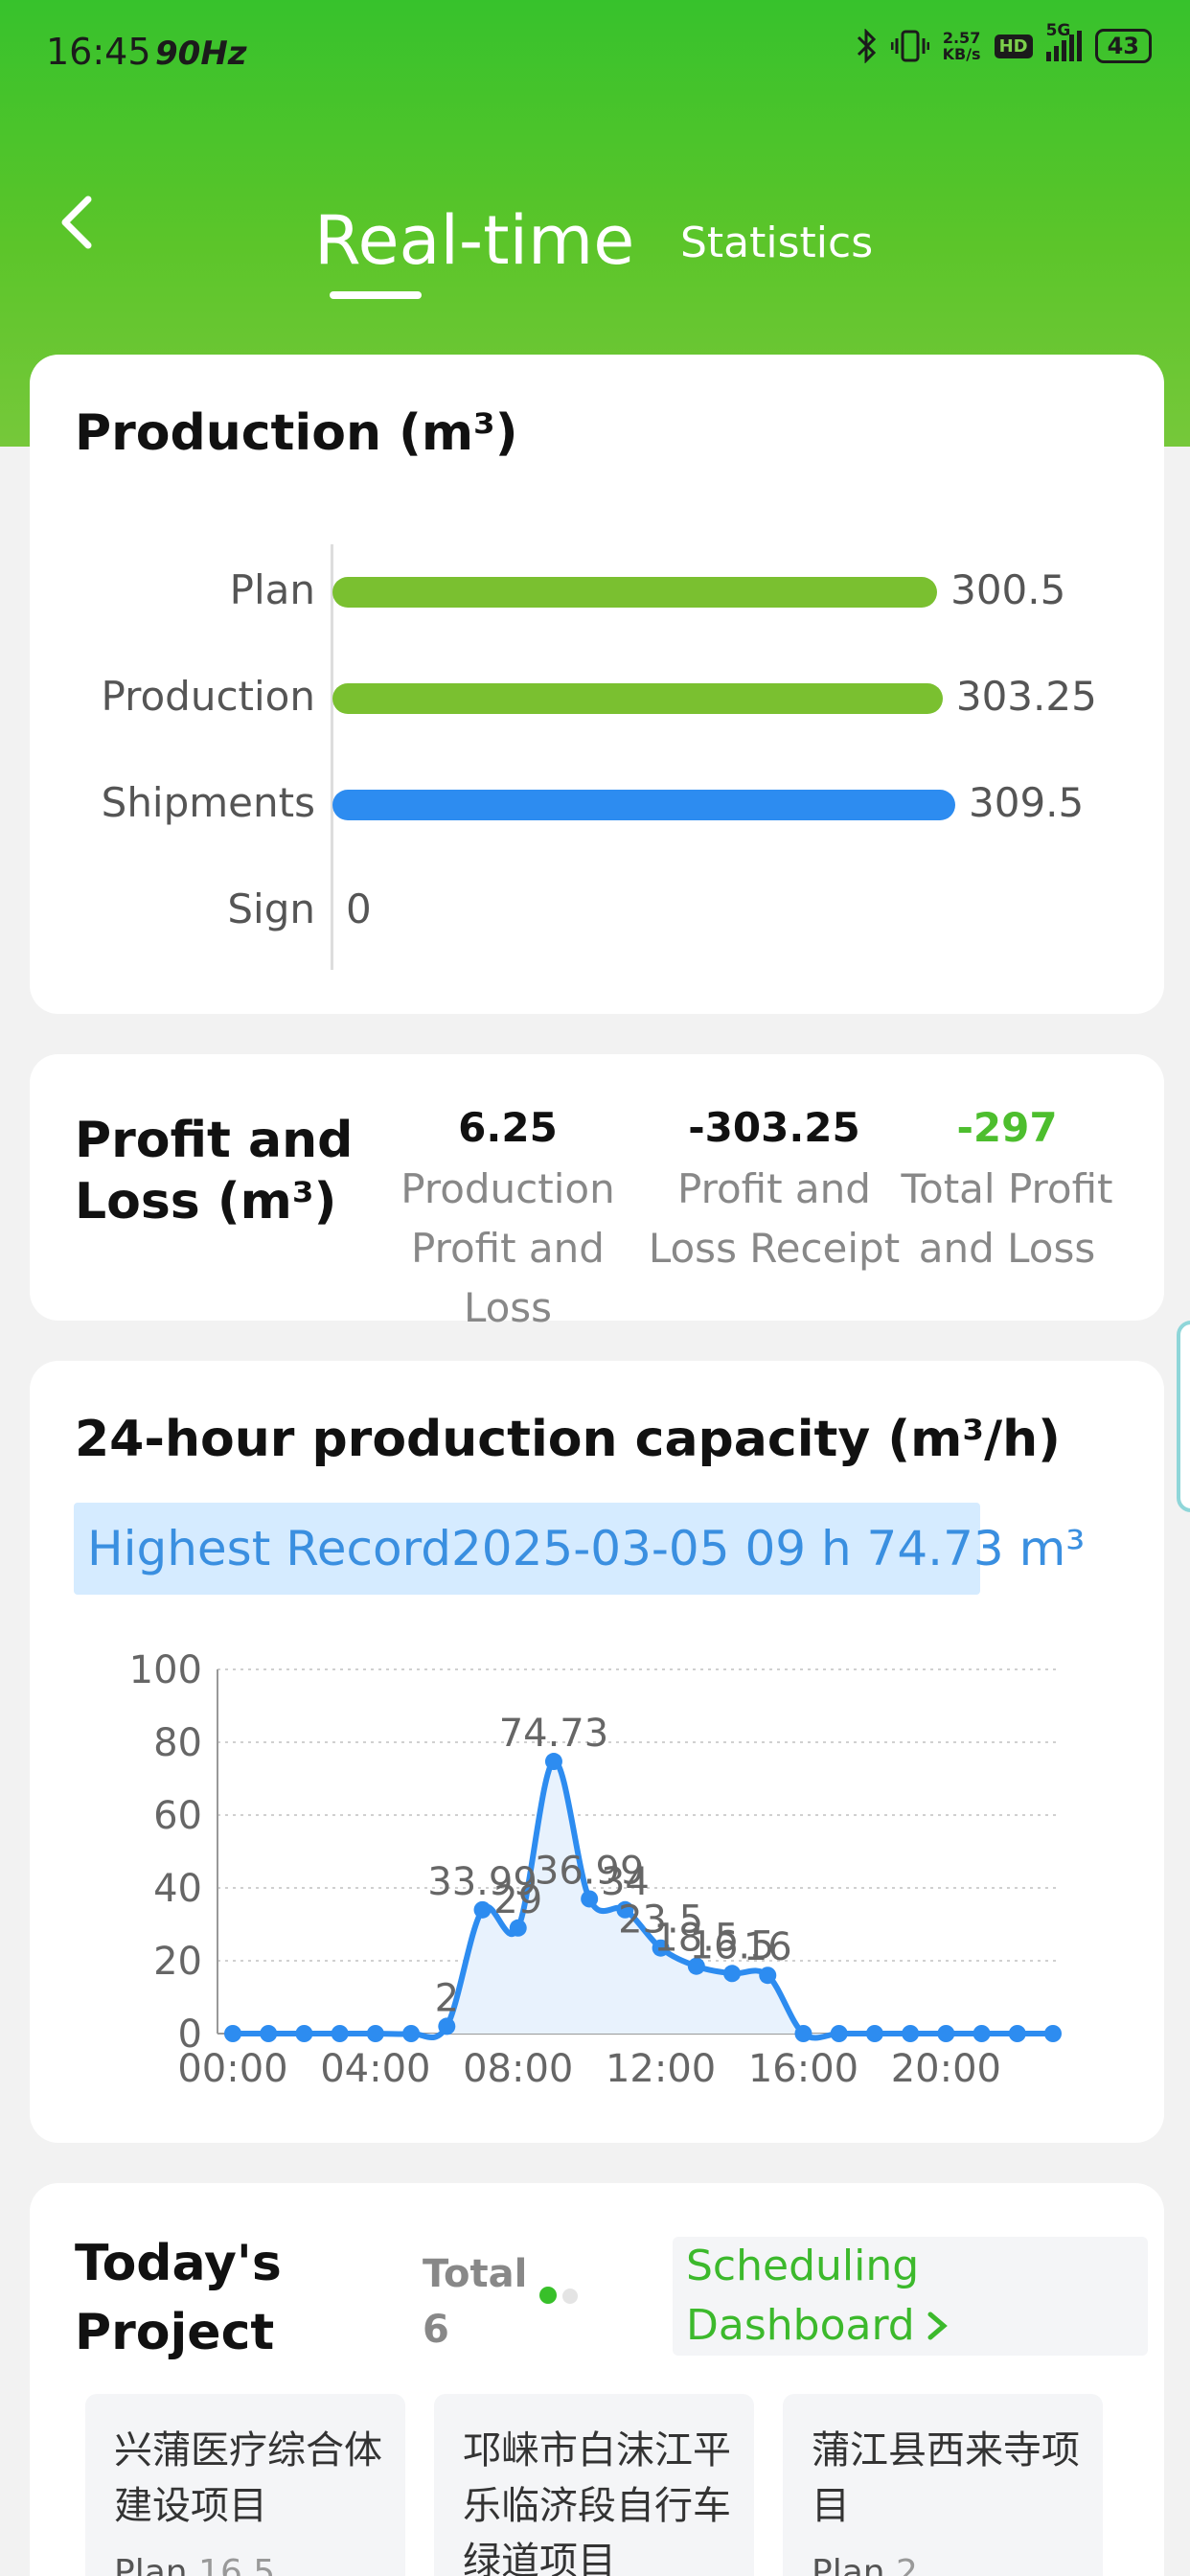  I want to click on production-profit-label: Production Profit and Loss, so click(508, 1248).